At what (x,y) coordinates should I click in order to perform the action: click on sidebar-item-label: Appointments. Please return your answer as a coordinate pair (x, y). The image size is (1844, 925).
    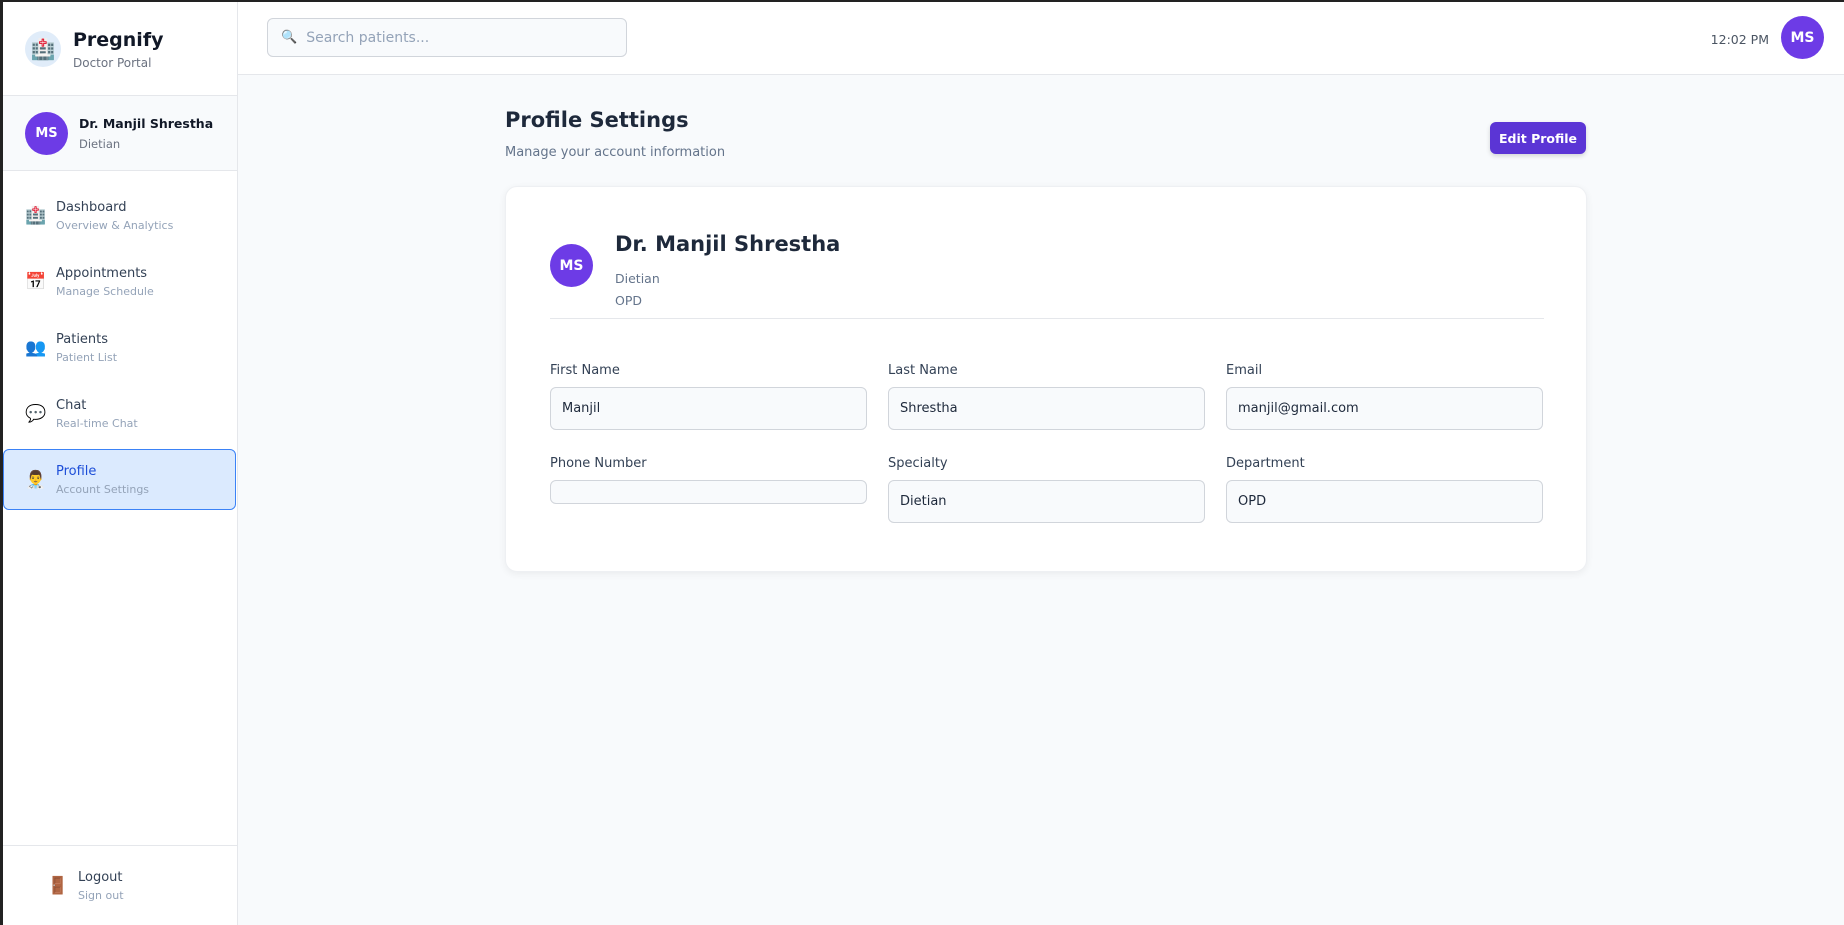
    Looking at the image, I should click on (102, 273).